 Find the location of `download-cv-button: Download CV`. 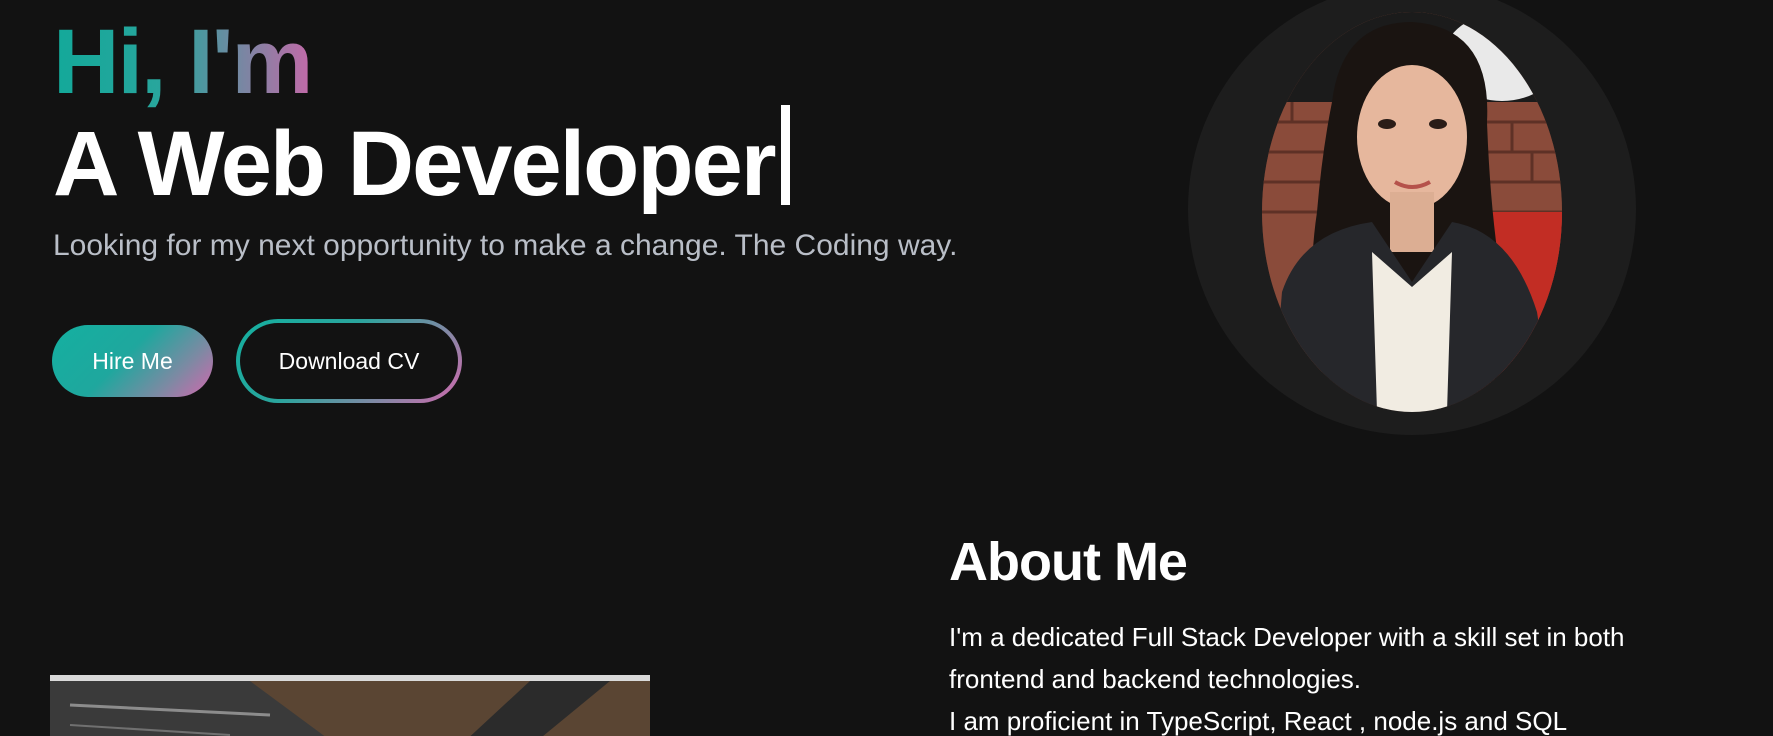

download-cv-button: Download CV is located at coordinates (349, 361).